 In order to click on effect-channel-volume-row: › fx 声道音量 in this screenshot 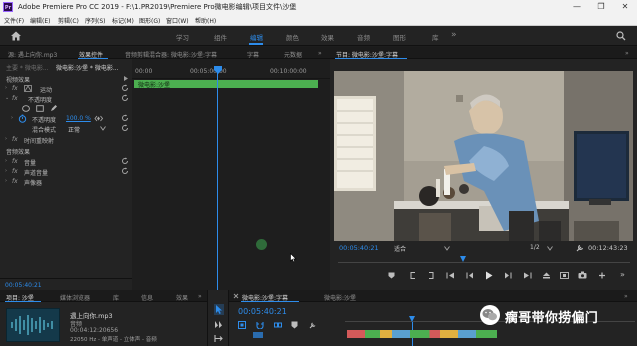, I will do `click(66, 172)`.